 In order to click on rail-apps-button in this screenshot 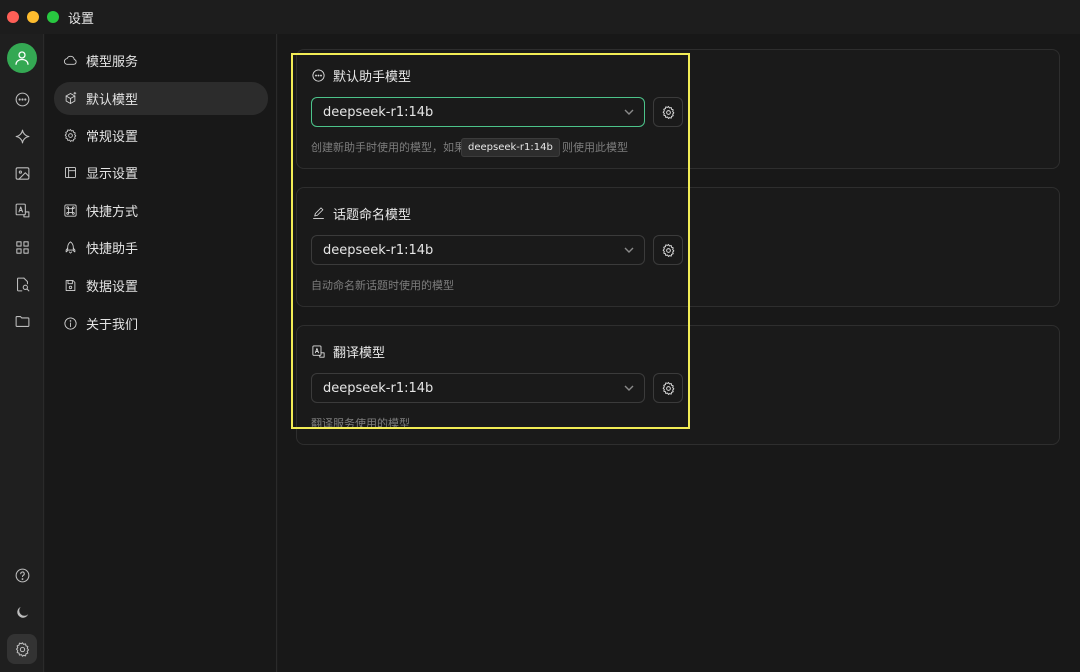, I will do `click(22, 247)`.